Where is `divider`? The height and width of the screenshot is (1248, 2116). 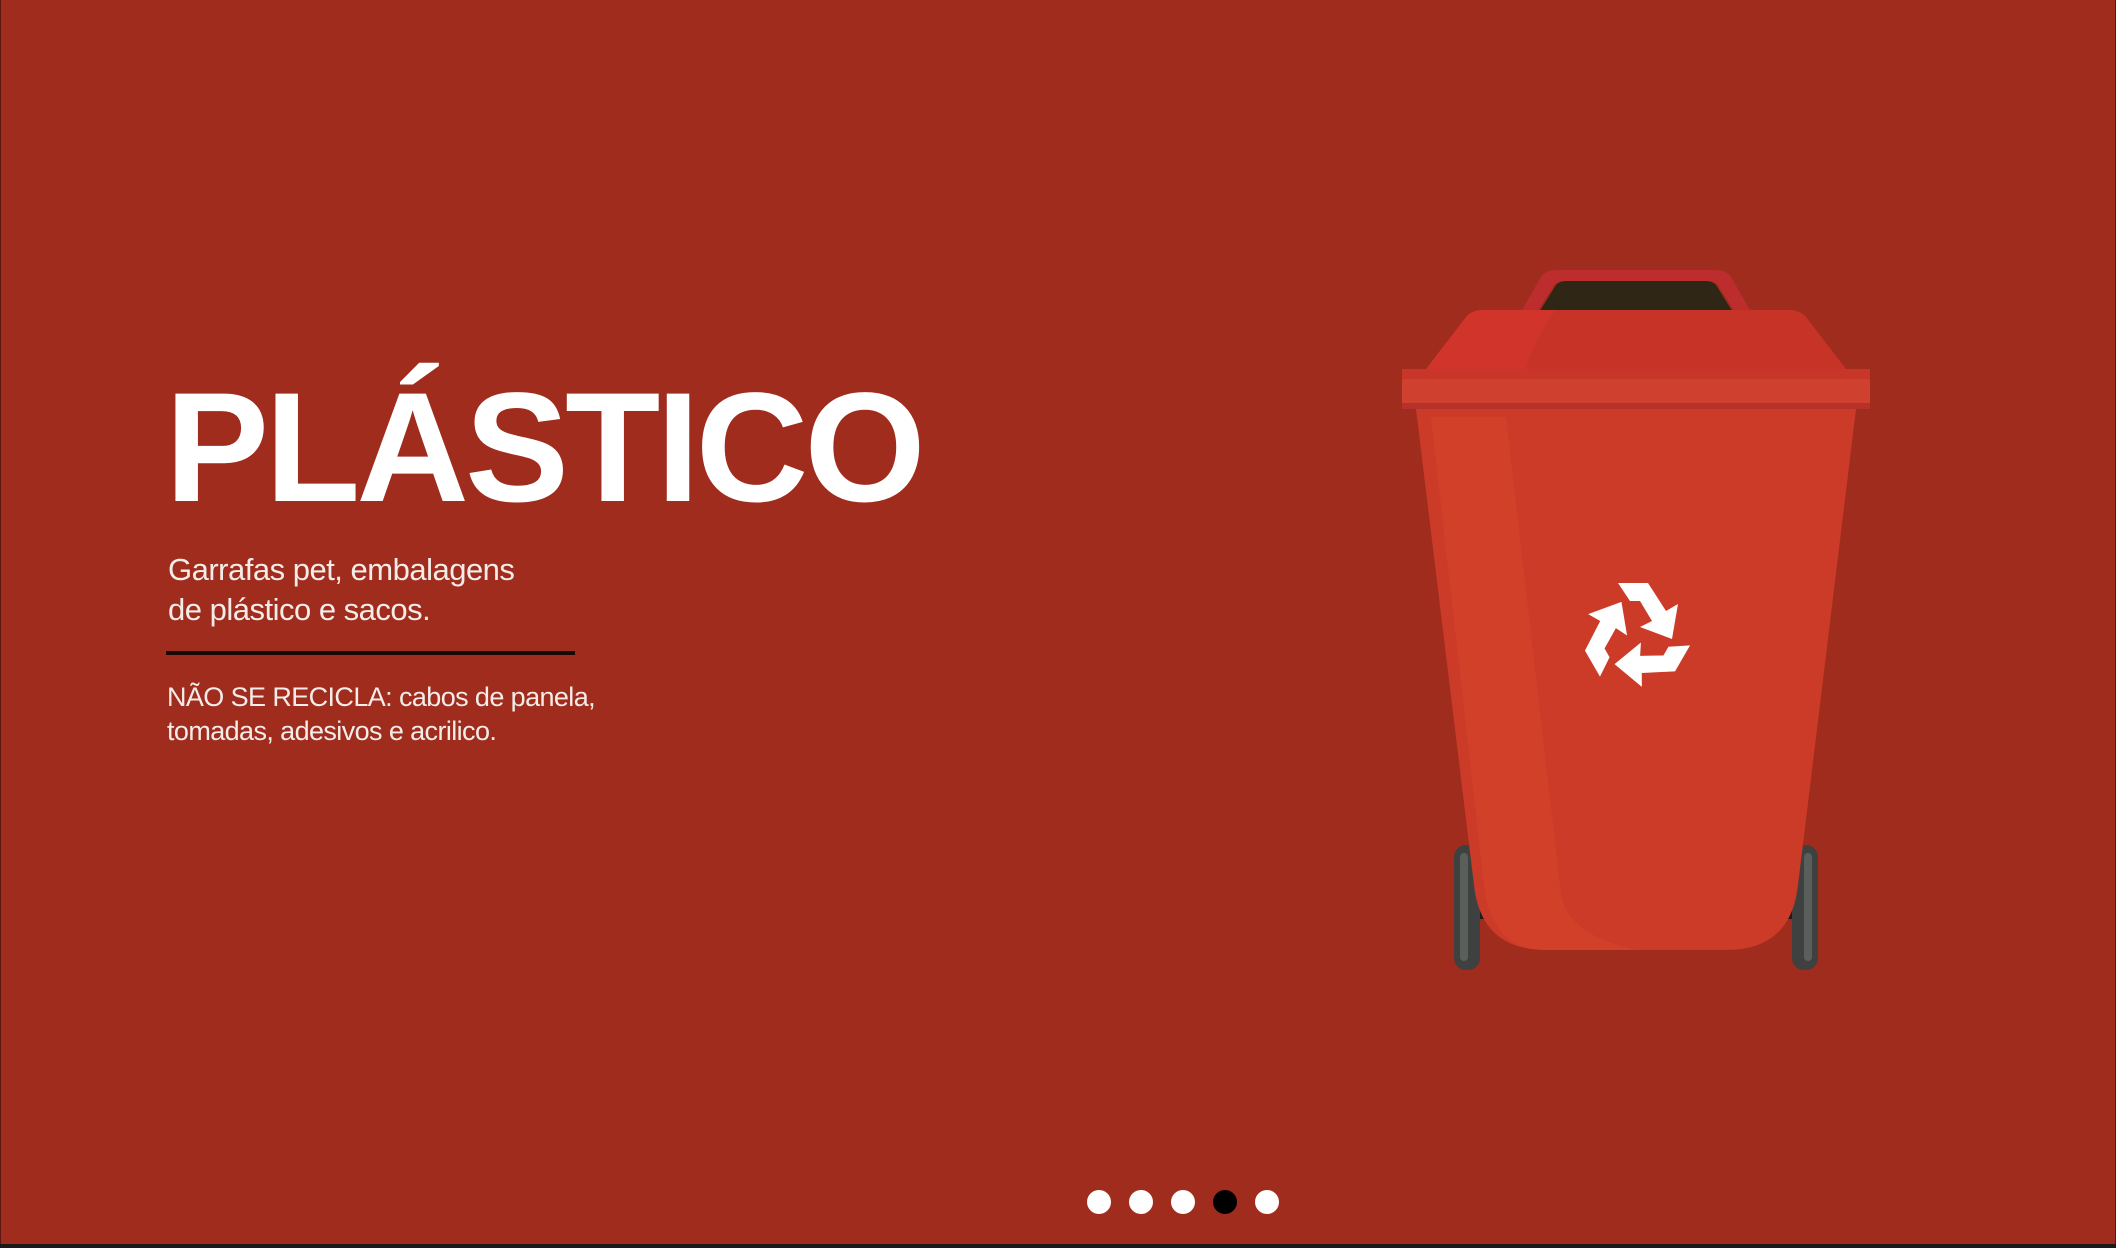
divider is located at coordinates (370, 653).